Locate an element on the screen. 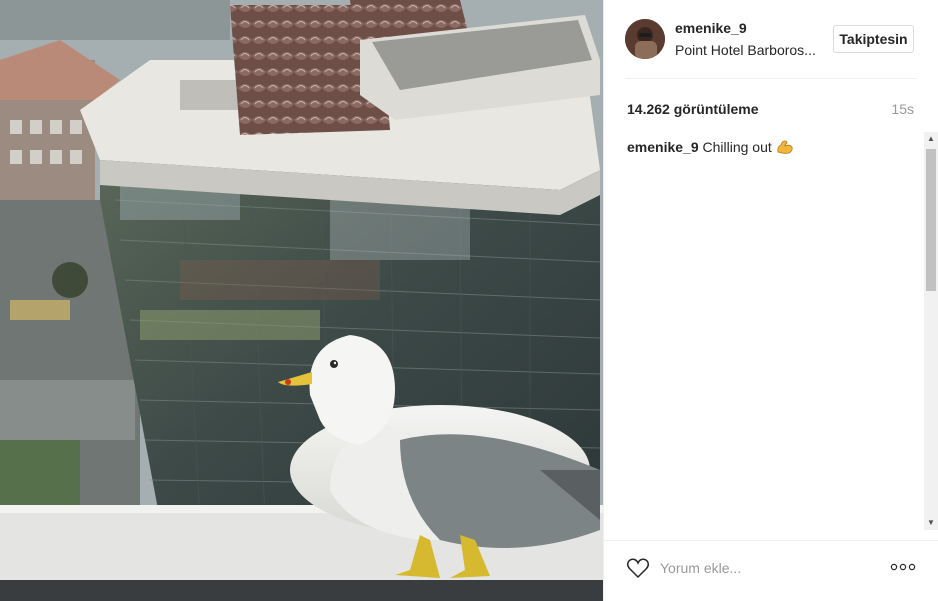  comment-input is located at coordinates (760, 568).